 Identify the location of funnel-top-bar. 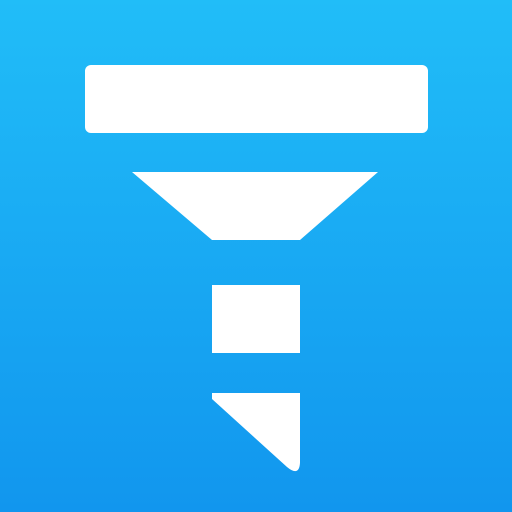
(256, 99).